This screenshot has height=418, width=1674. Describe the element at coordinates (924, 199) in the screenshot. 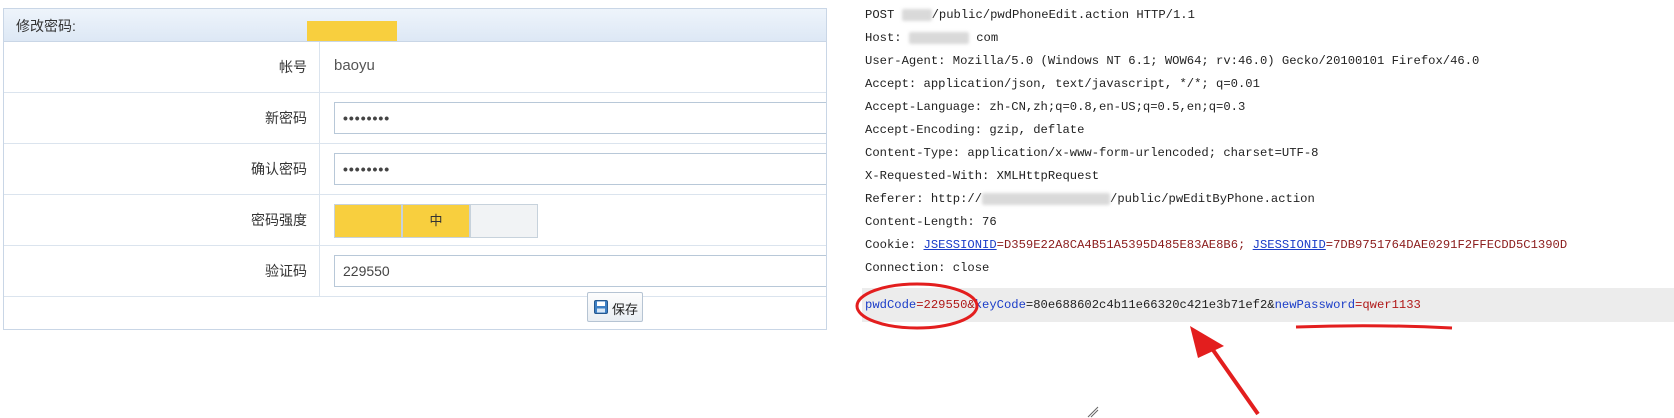

I see `referer-key: Referer: http://` at that location.